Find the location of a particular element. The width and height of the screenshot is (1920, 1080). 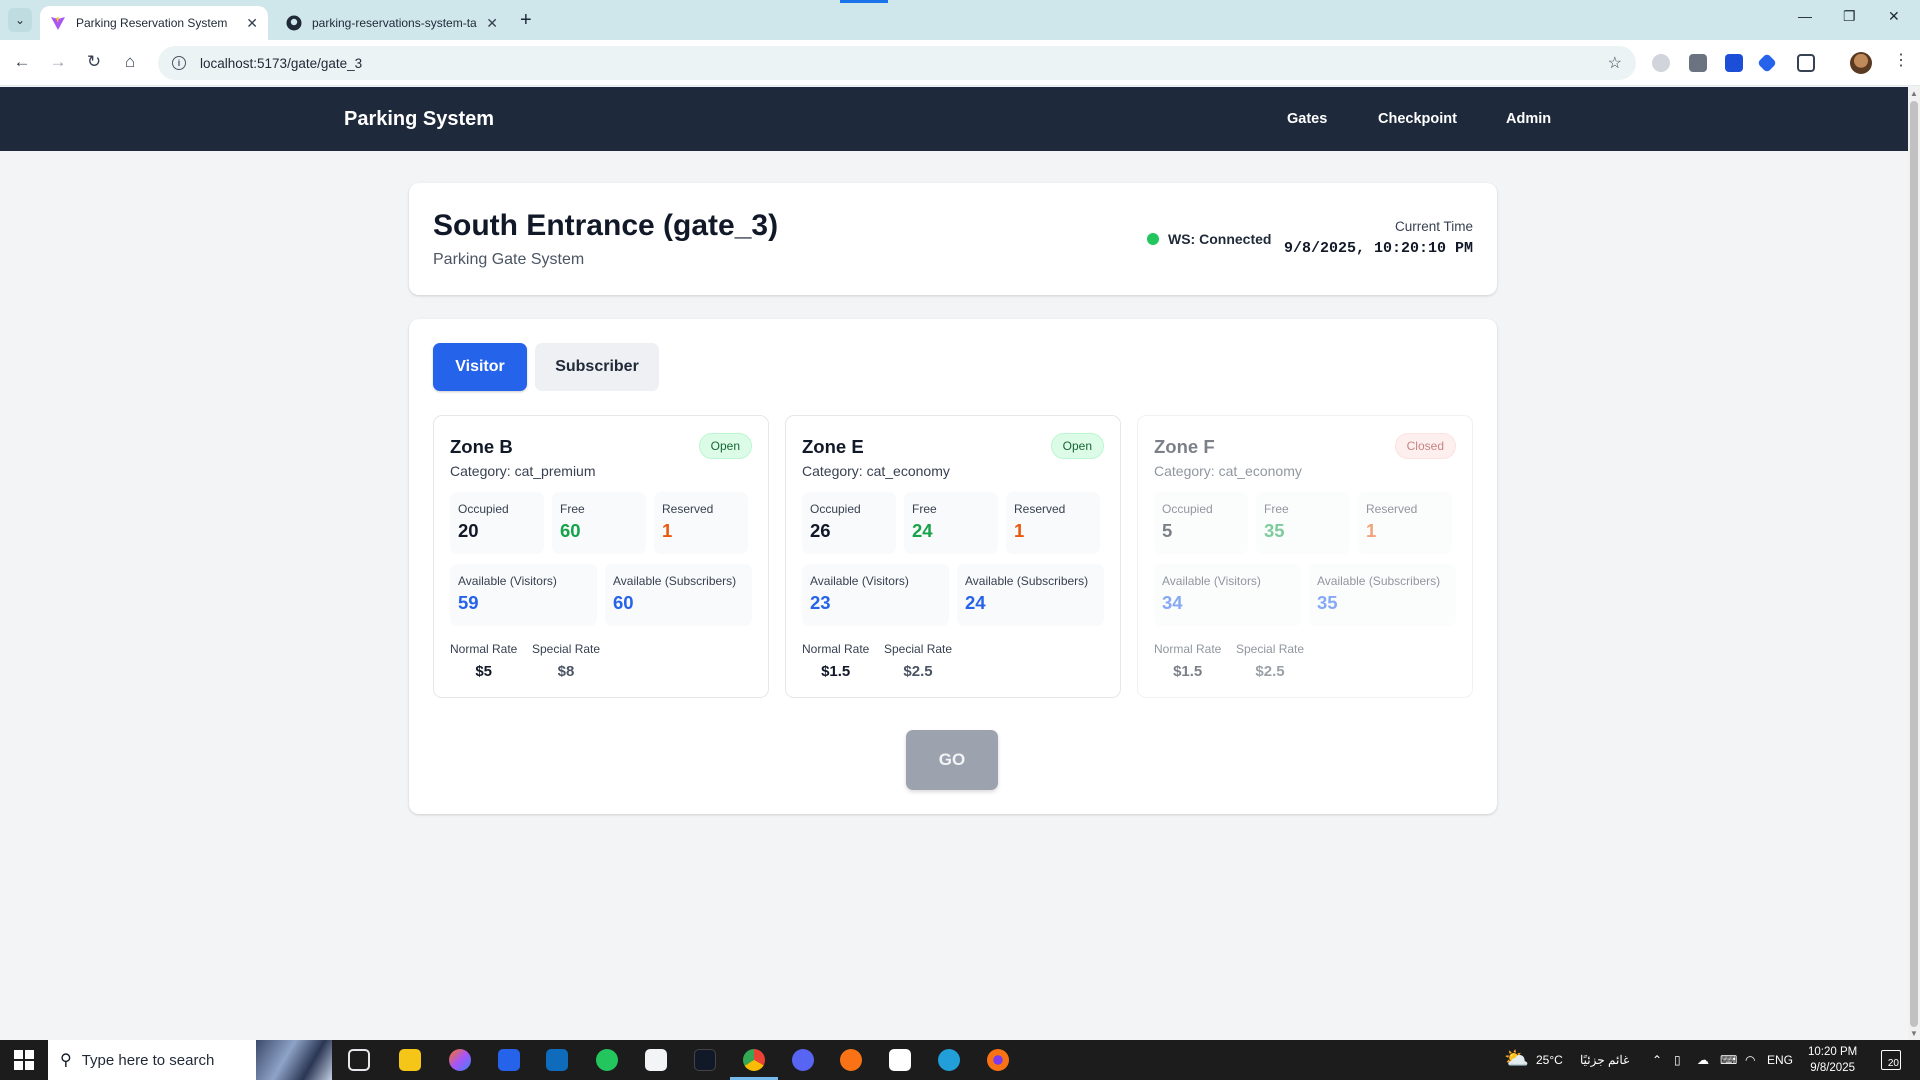

whatsapp-icon is located at coordinates (607, 1060).